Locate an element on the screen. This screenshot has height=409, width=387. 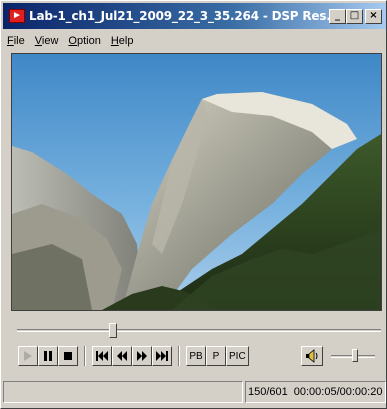
skip-end-icon is located at coordinates (162, 356).